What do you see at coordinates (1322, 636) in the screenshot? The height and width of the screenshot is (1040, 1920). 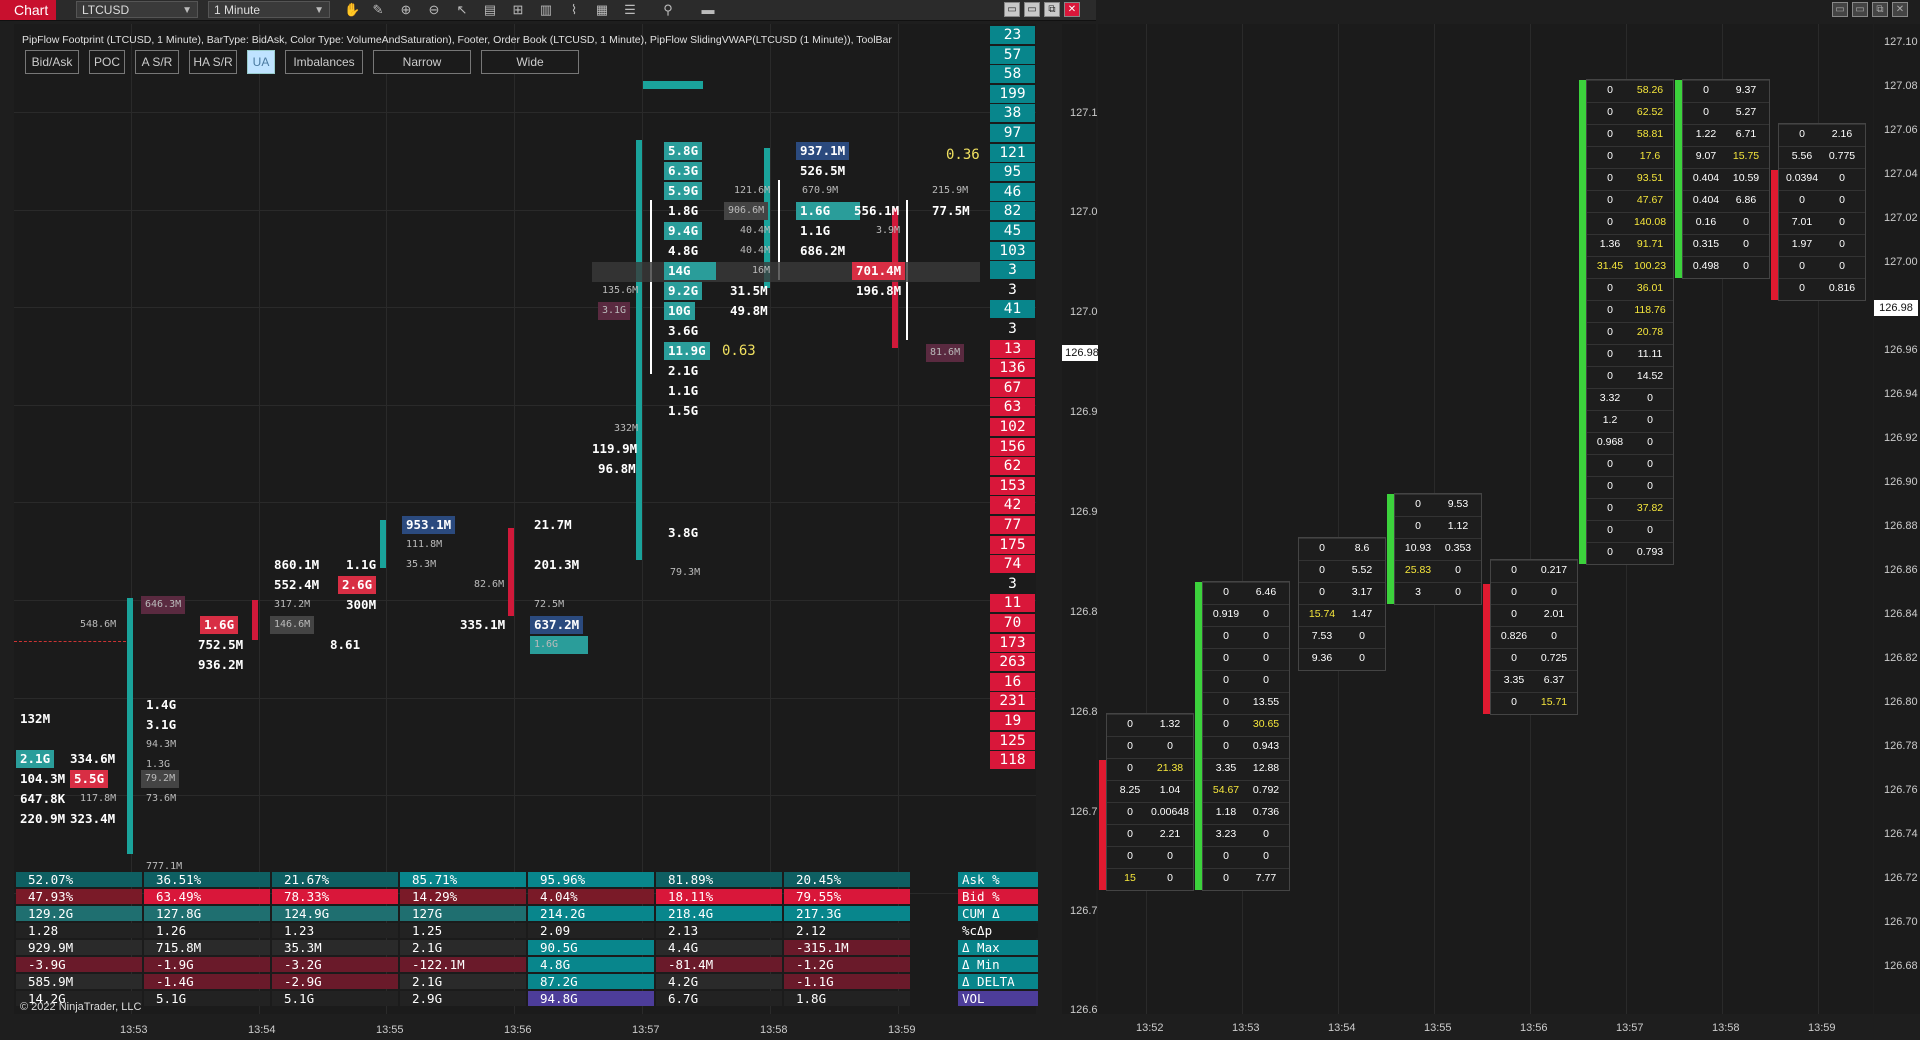 I see `bid-volume: 7.53` at bounding box center [1322, 636].